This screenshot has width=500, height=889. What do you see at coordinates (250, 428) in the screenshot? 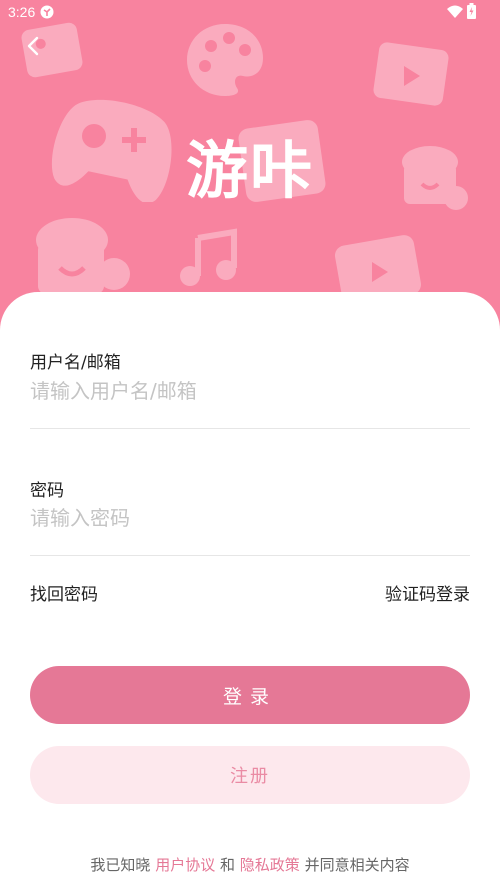
I see `username-divider` at bounding box center [250, 428].